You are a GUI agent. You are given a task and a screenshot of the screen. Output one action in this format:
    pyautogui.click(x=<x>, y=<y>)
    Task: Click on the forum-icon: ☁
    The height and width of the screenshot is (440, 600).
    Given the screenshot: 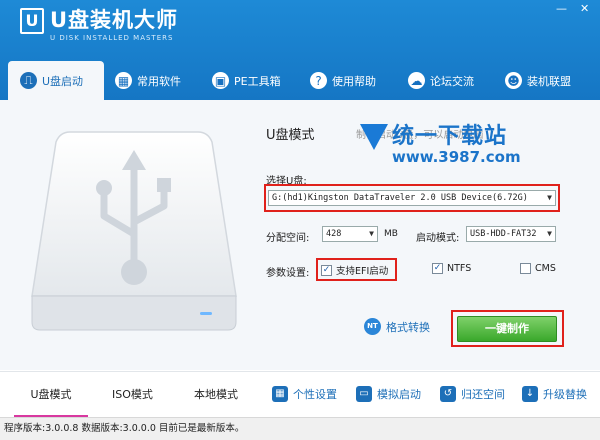 What is the action you would take?
    pyautogui.click(x=416, y=80)
    